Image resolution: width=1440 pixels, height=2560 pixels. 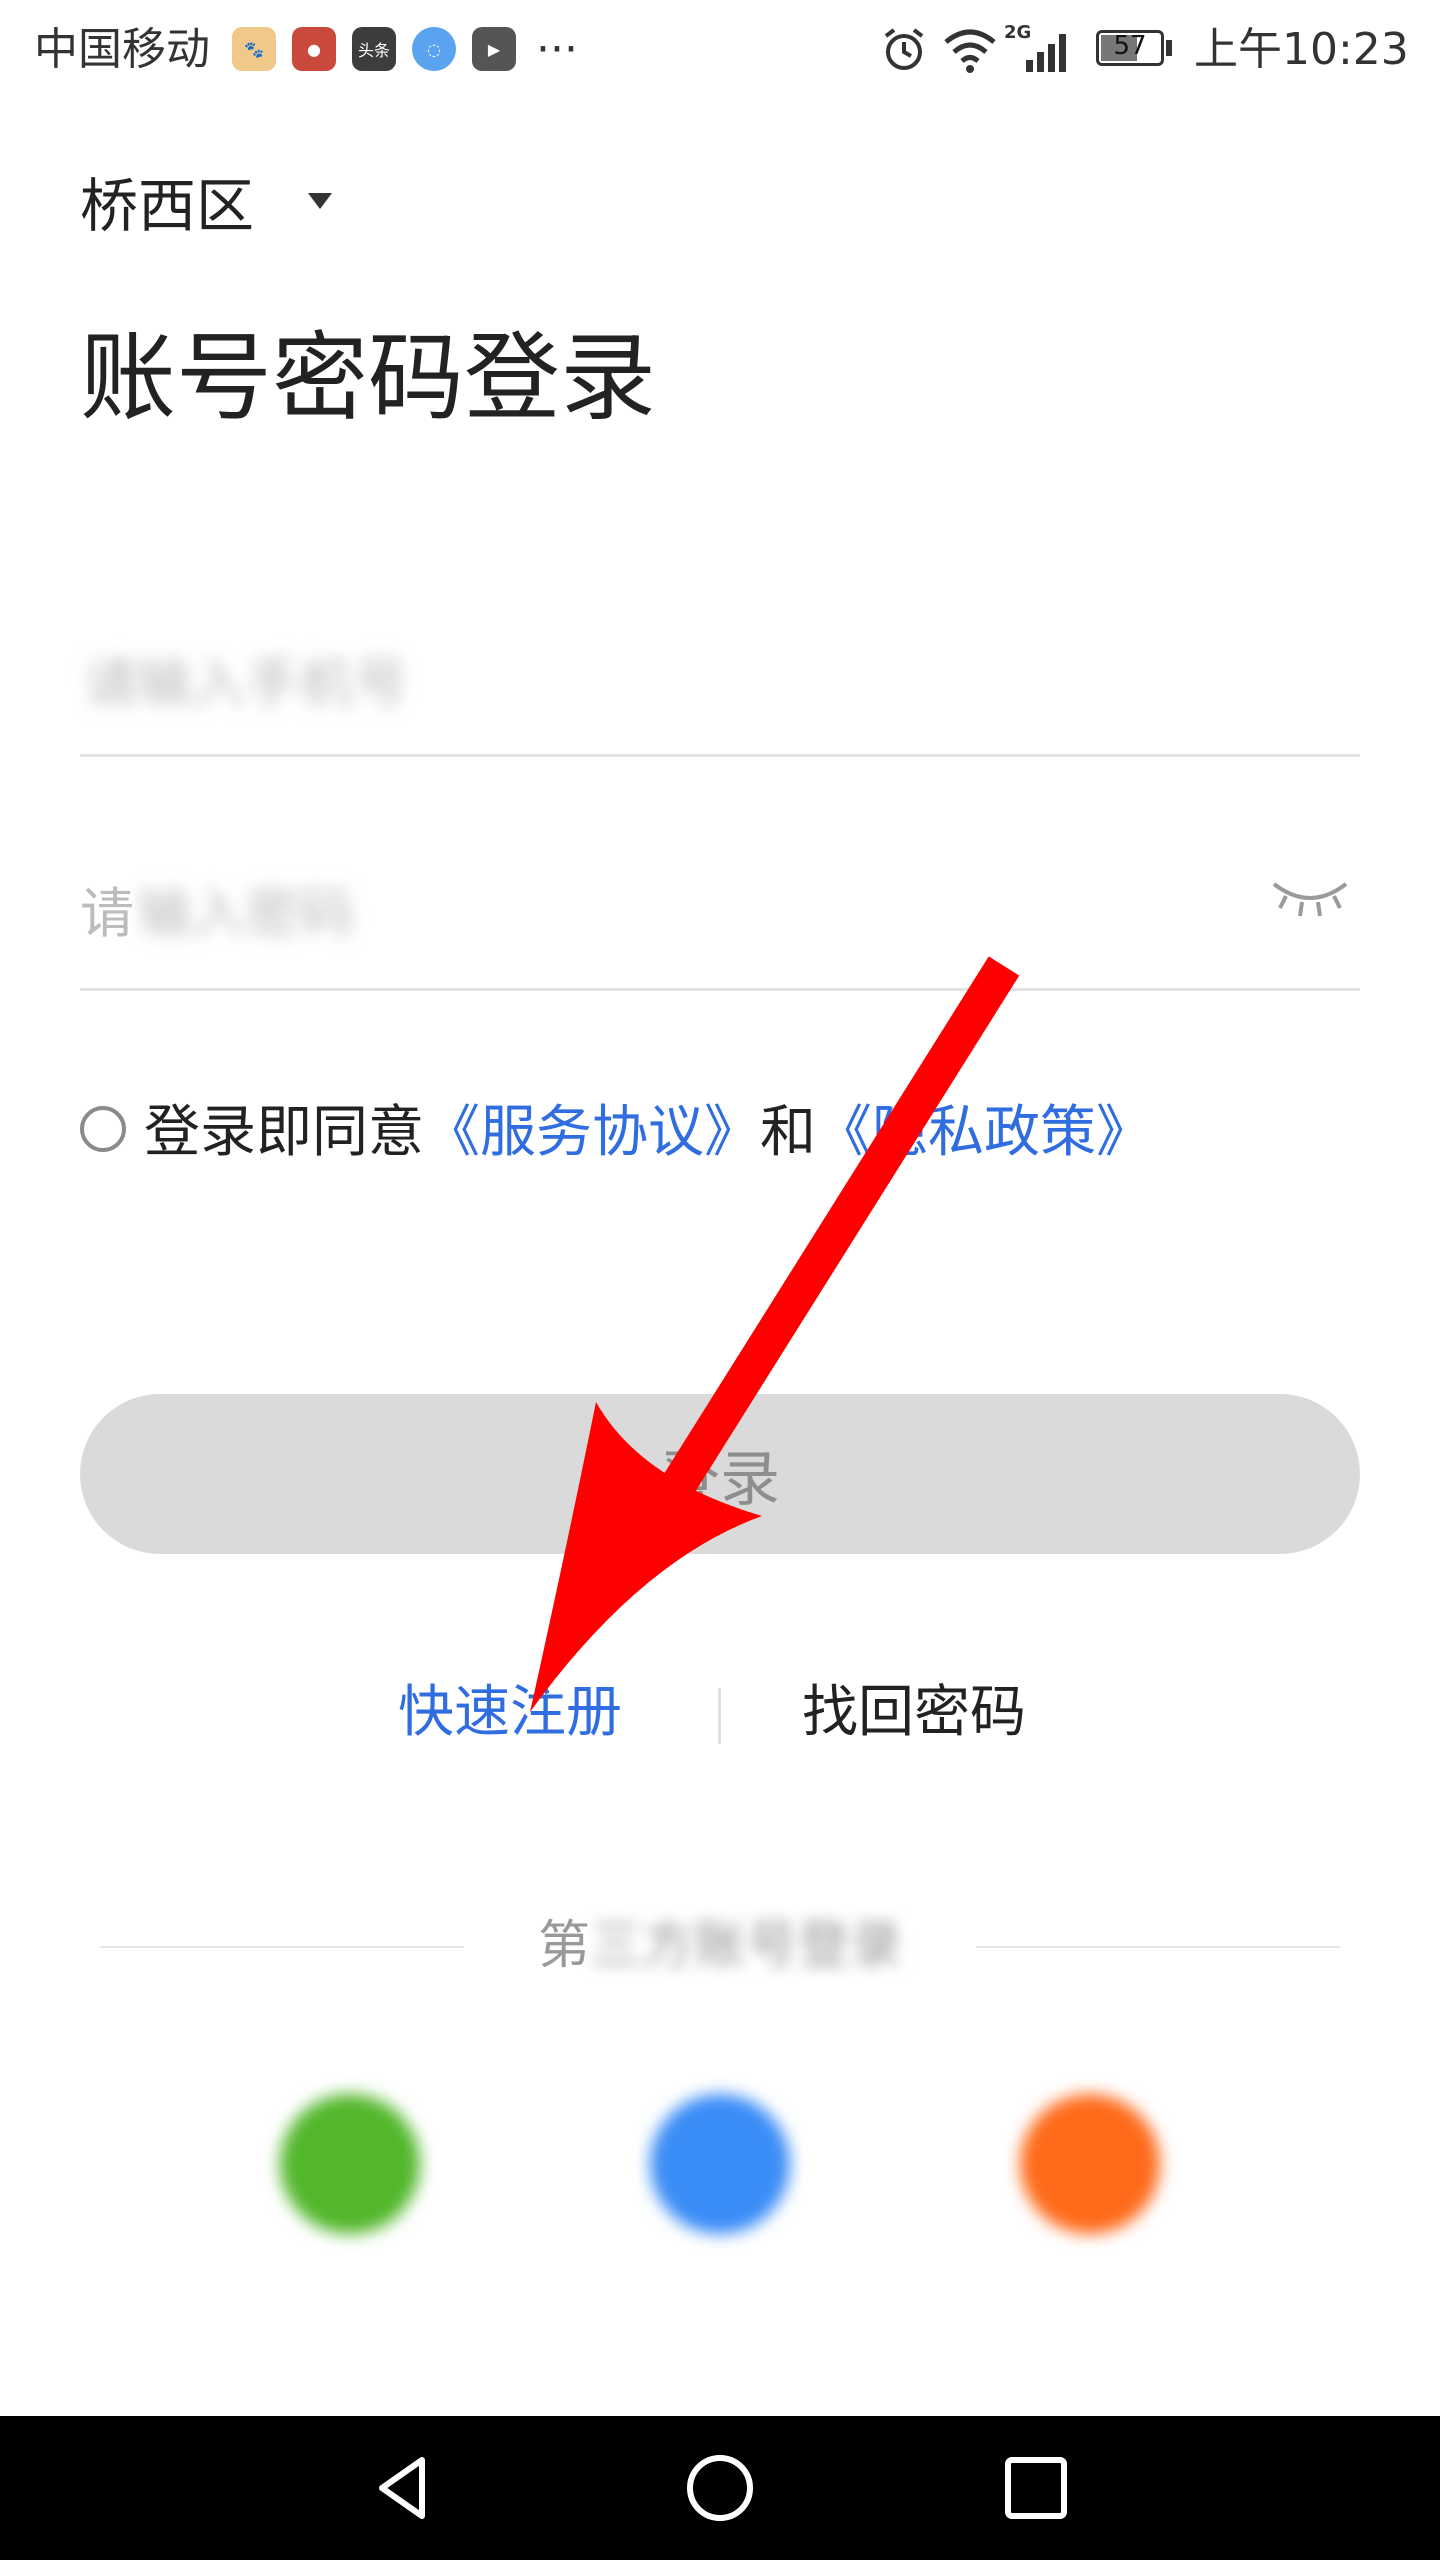 What do you see at coordinates (246, 913) in the screenshot?
I see `password-placeholder: 输入密码` at bounding box center [246, 913].